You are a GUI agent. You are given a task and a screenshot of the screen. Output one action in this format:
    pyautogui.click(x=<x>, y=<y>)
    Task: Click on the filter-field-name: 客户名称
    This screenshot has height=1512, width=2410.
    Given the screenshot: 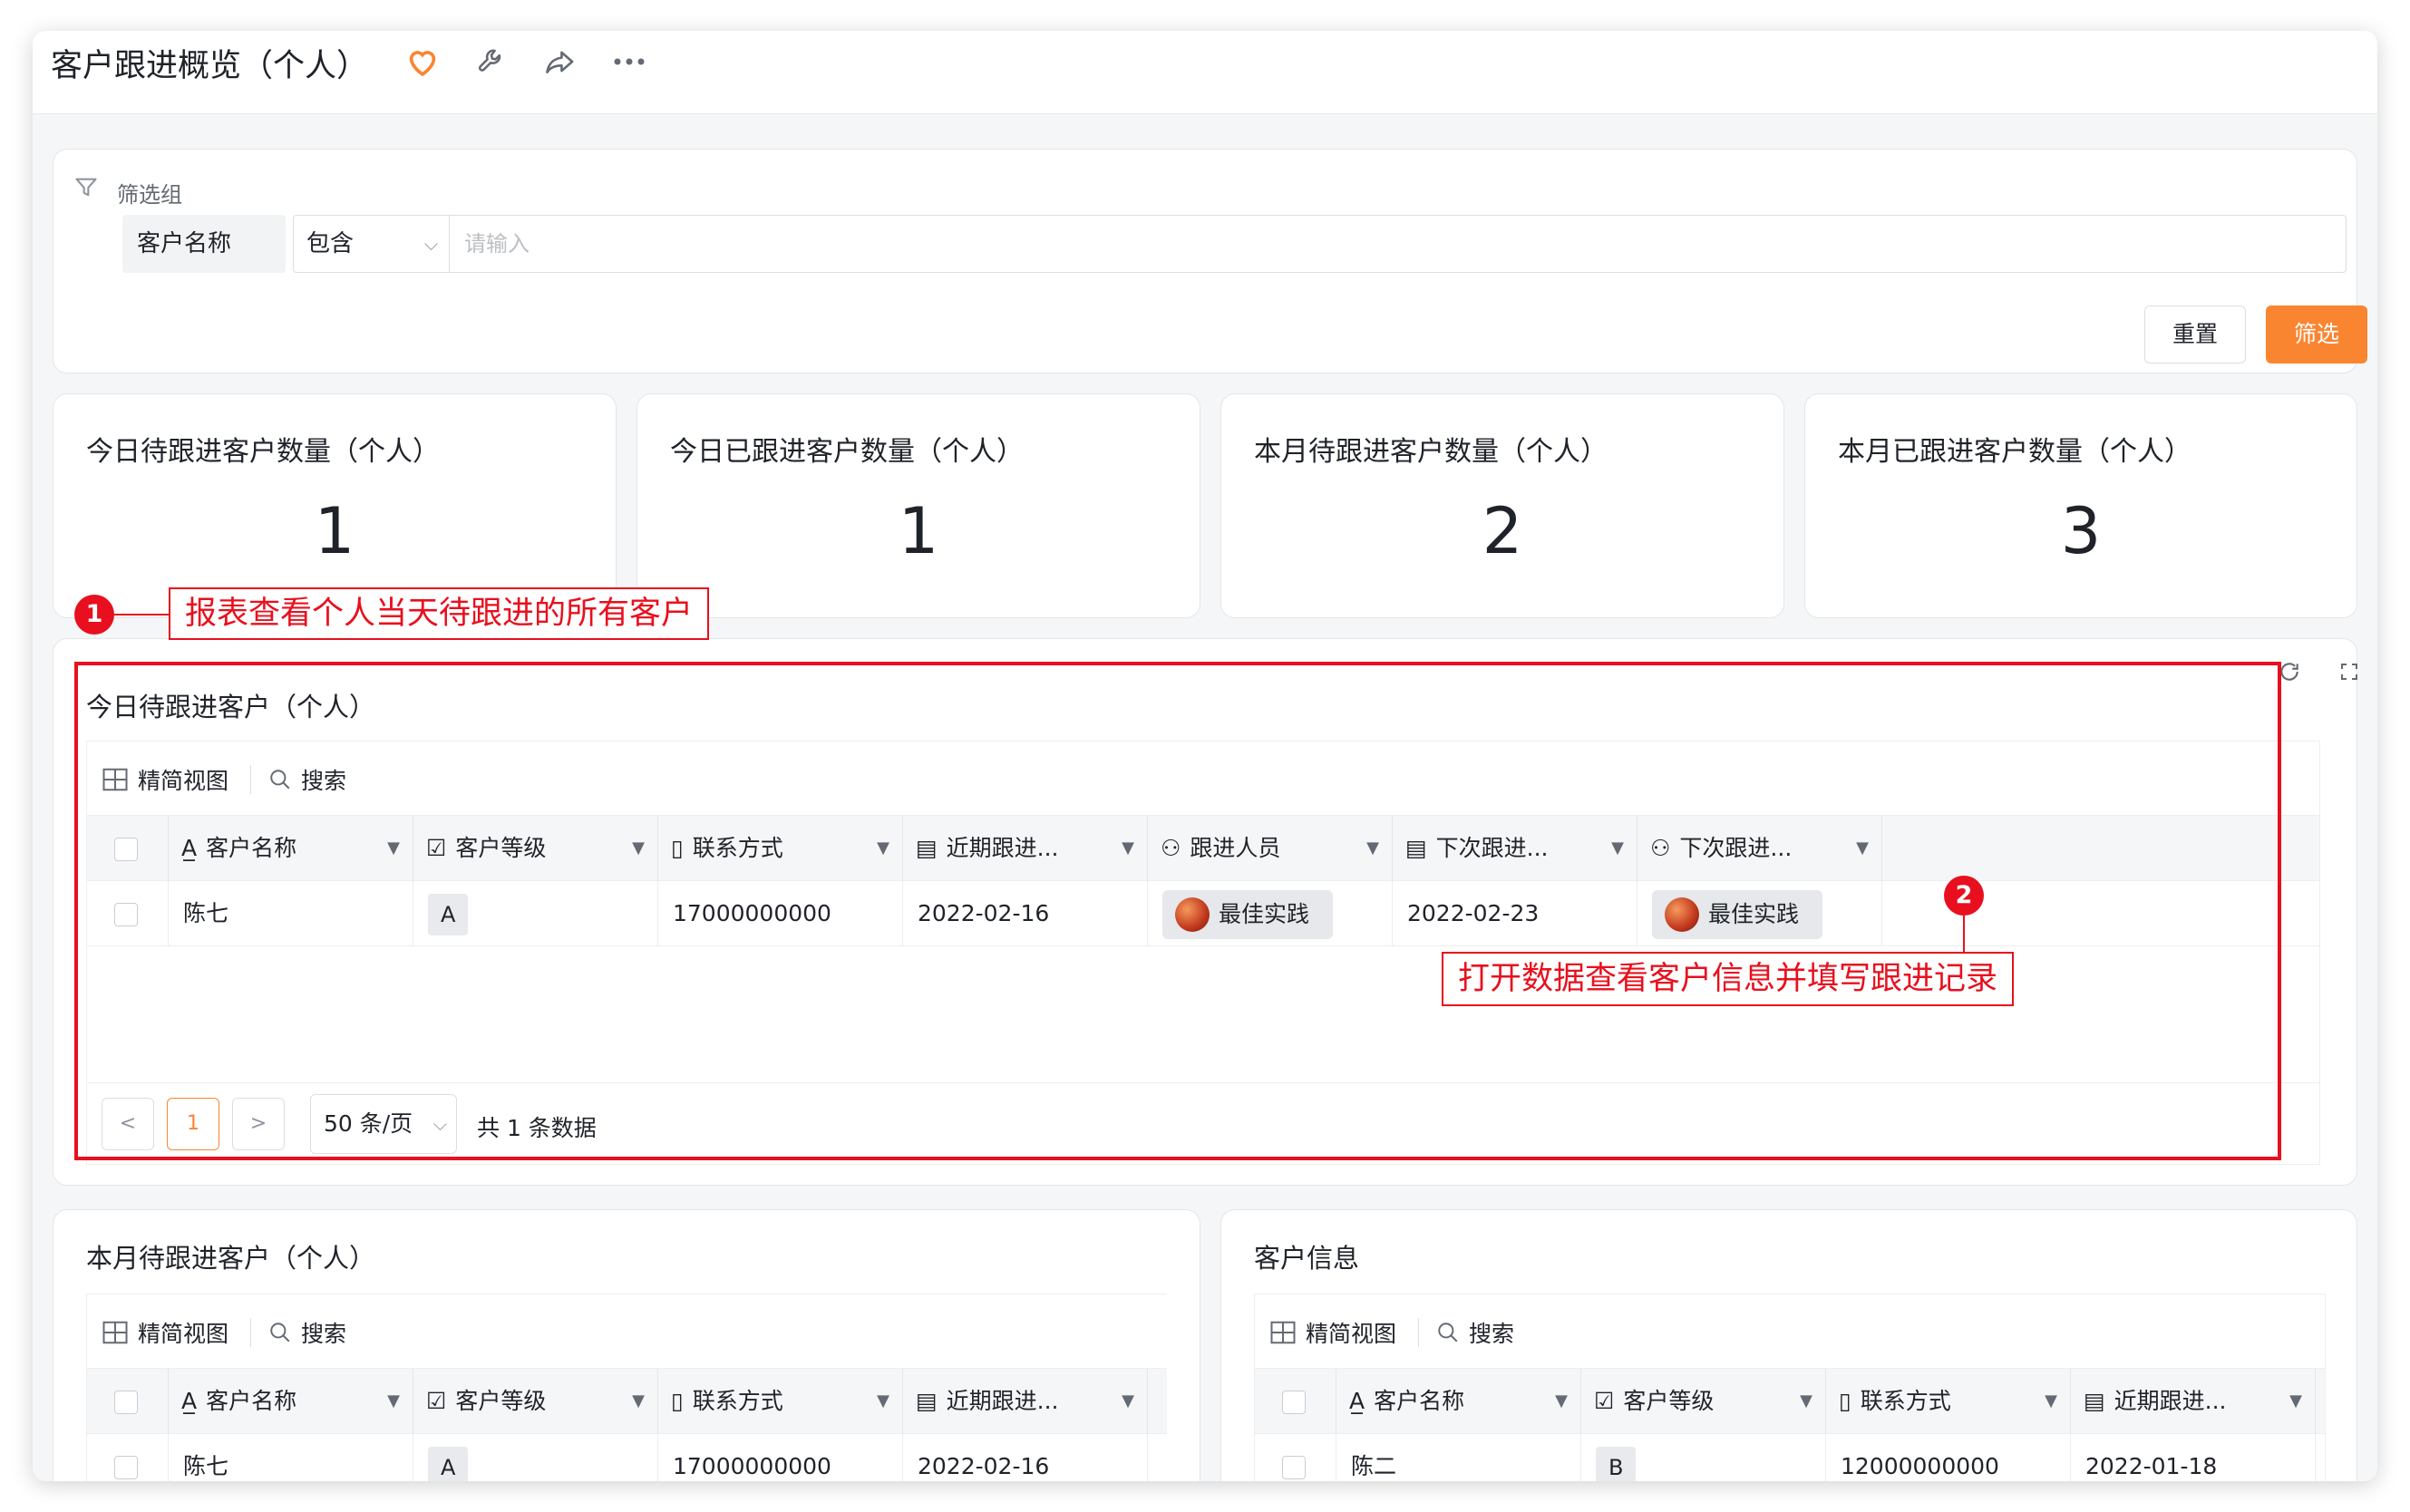 What is the action you would take?
    pyautogui.click(x=204, y=244)
    